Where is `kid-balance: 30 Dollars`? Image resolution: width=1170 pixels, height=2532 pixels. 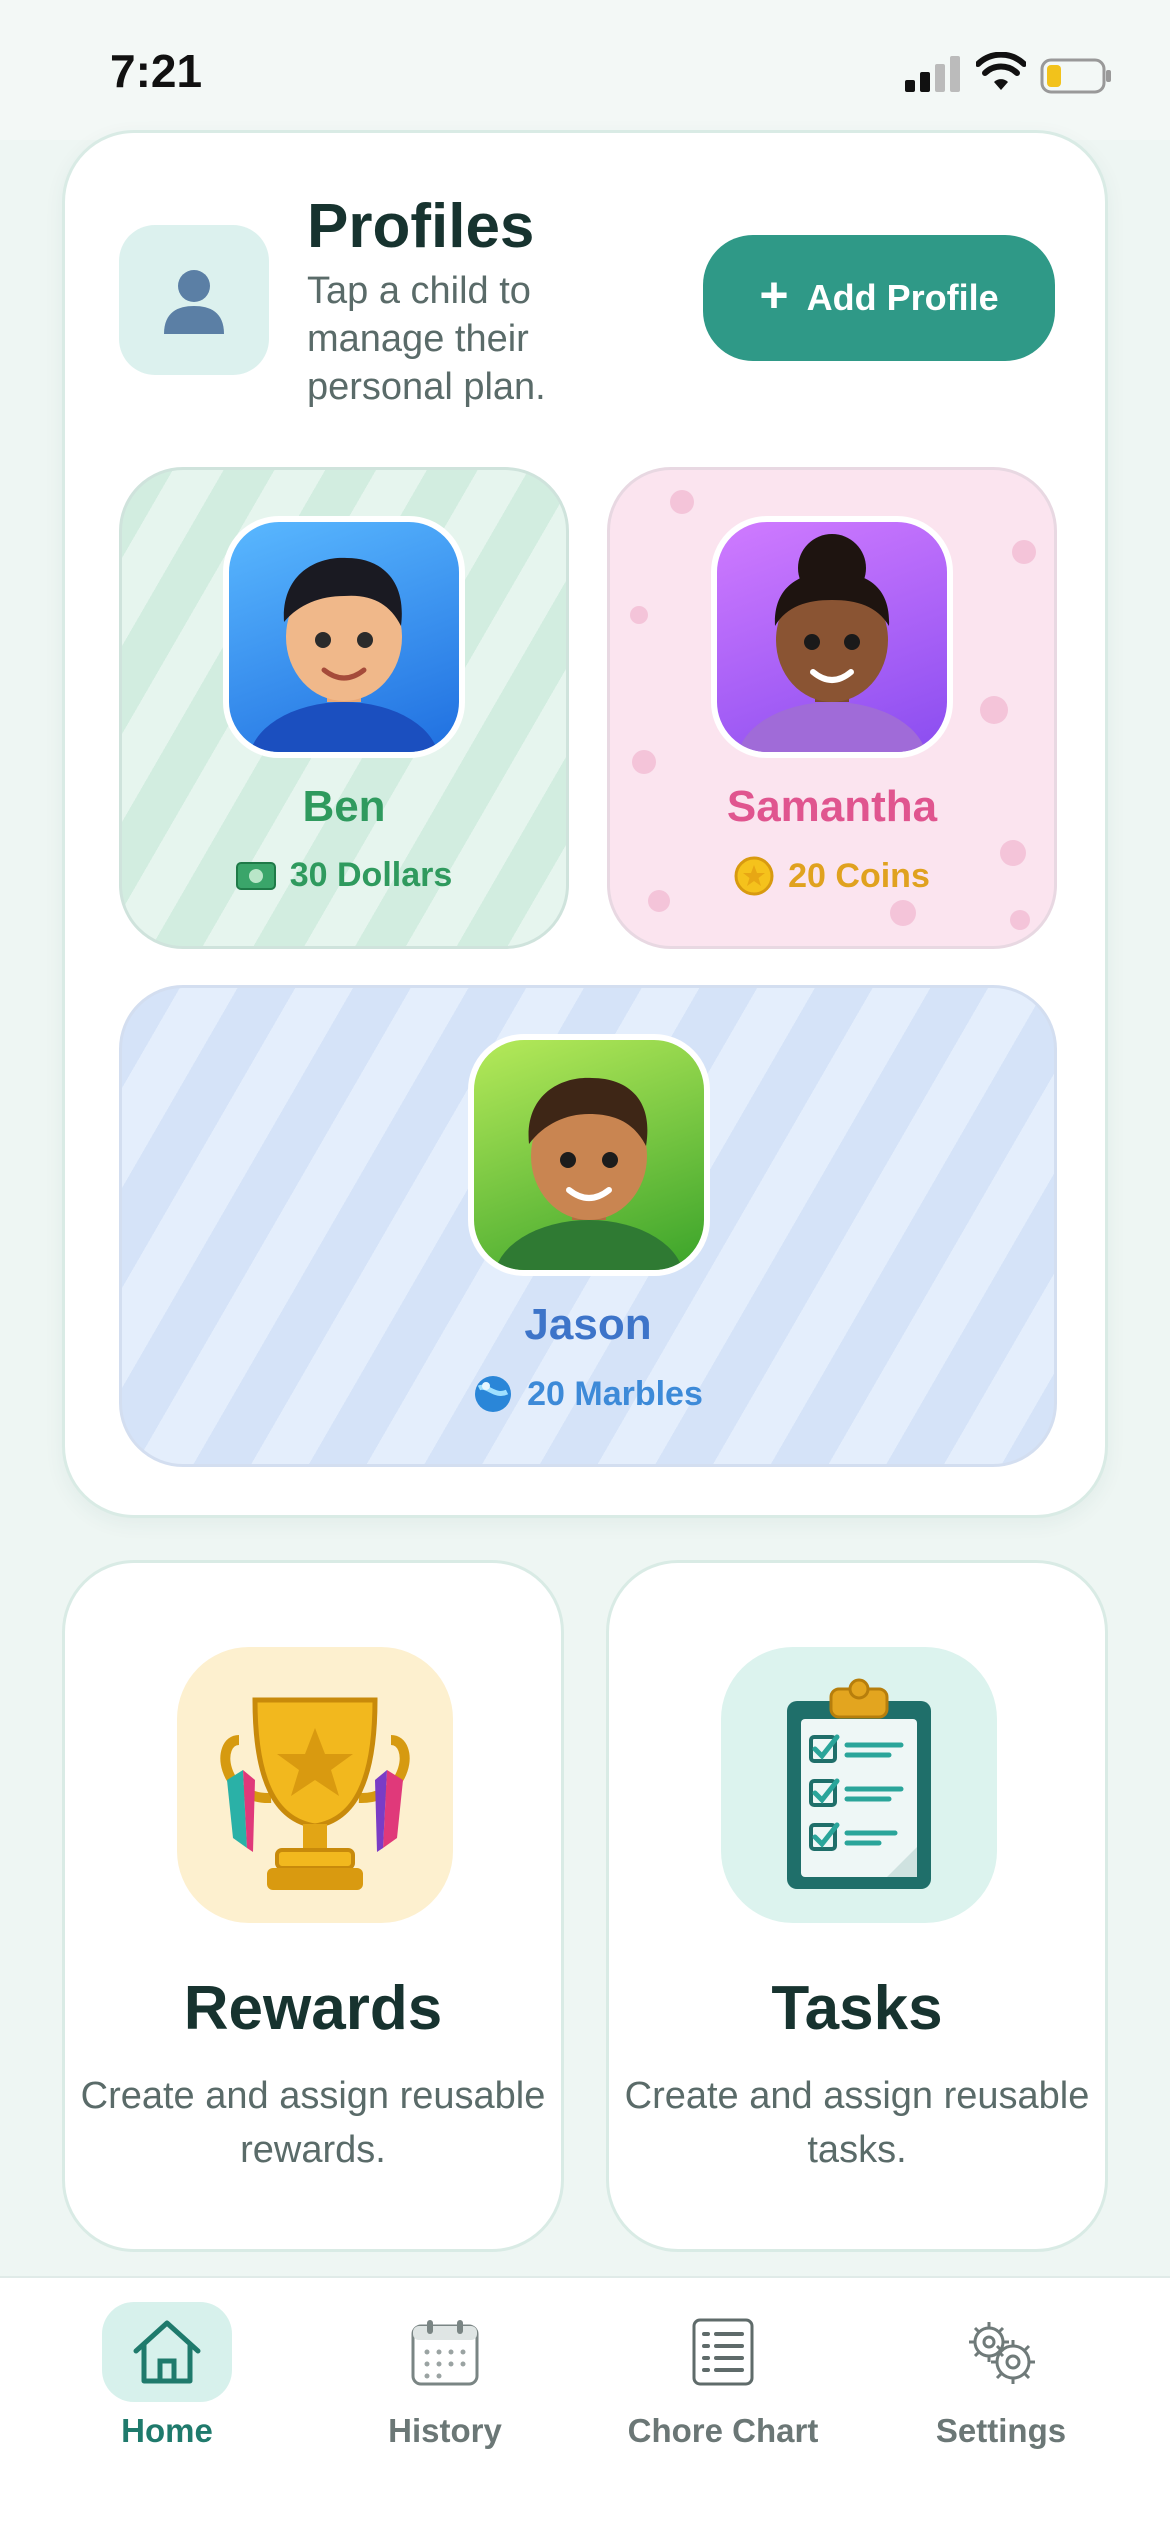
kid-balance: 30 Dollars is located at coordinates (344, 875).